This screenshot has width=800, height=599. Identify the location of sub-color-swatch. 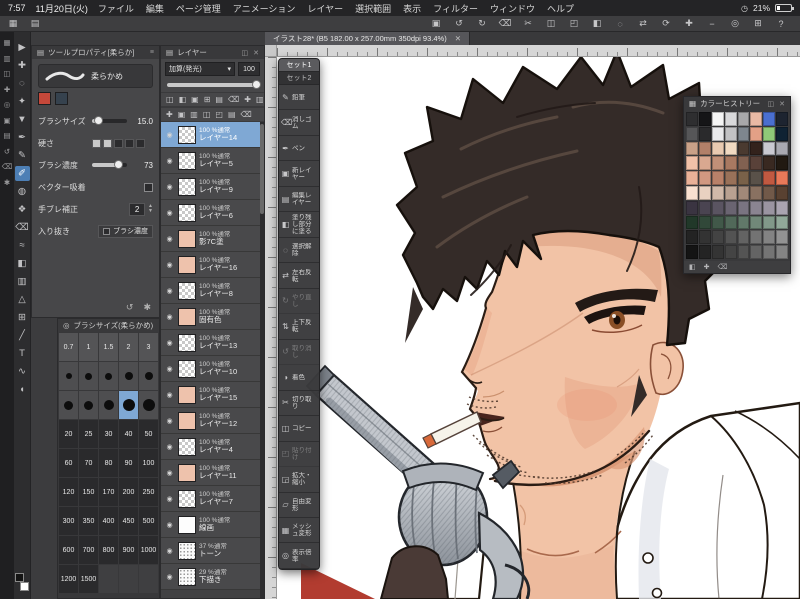
(24, 586).